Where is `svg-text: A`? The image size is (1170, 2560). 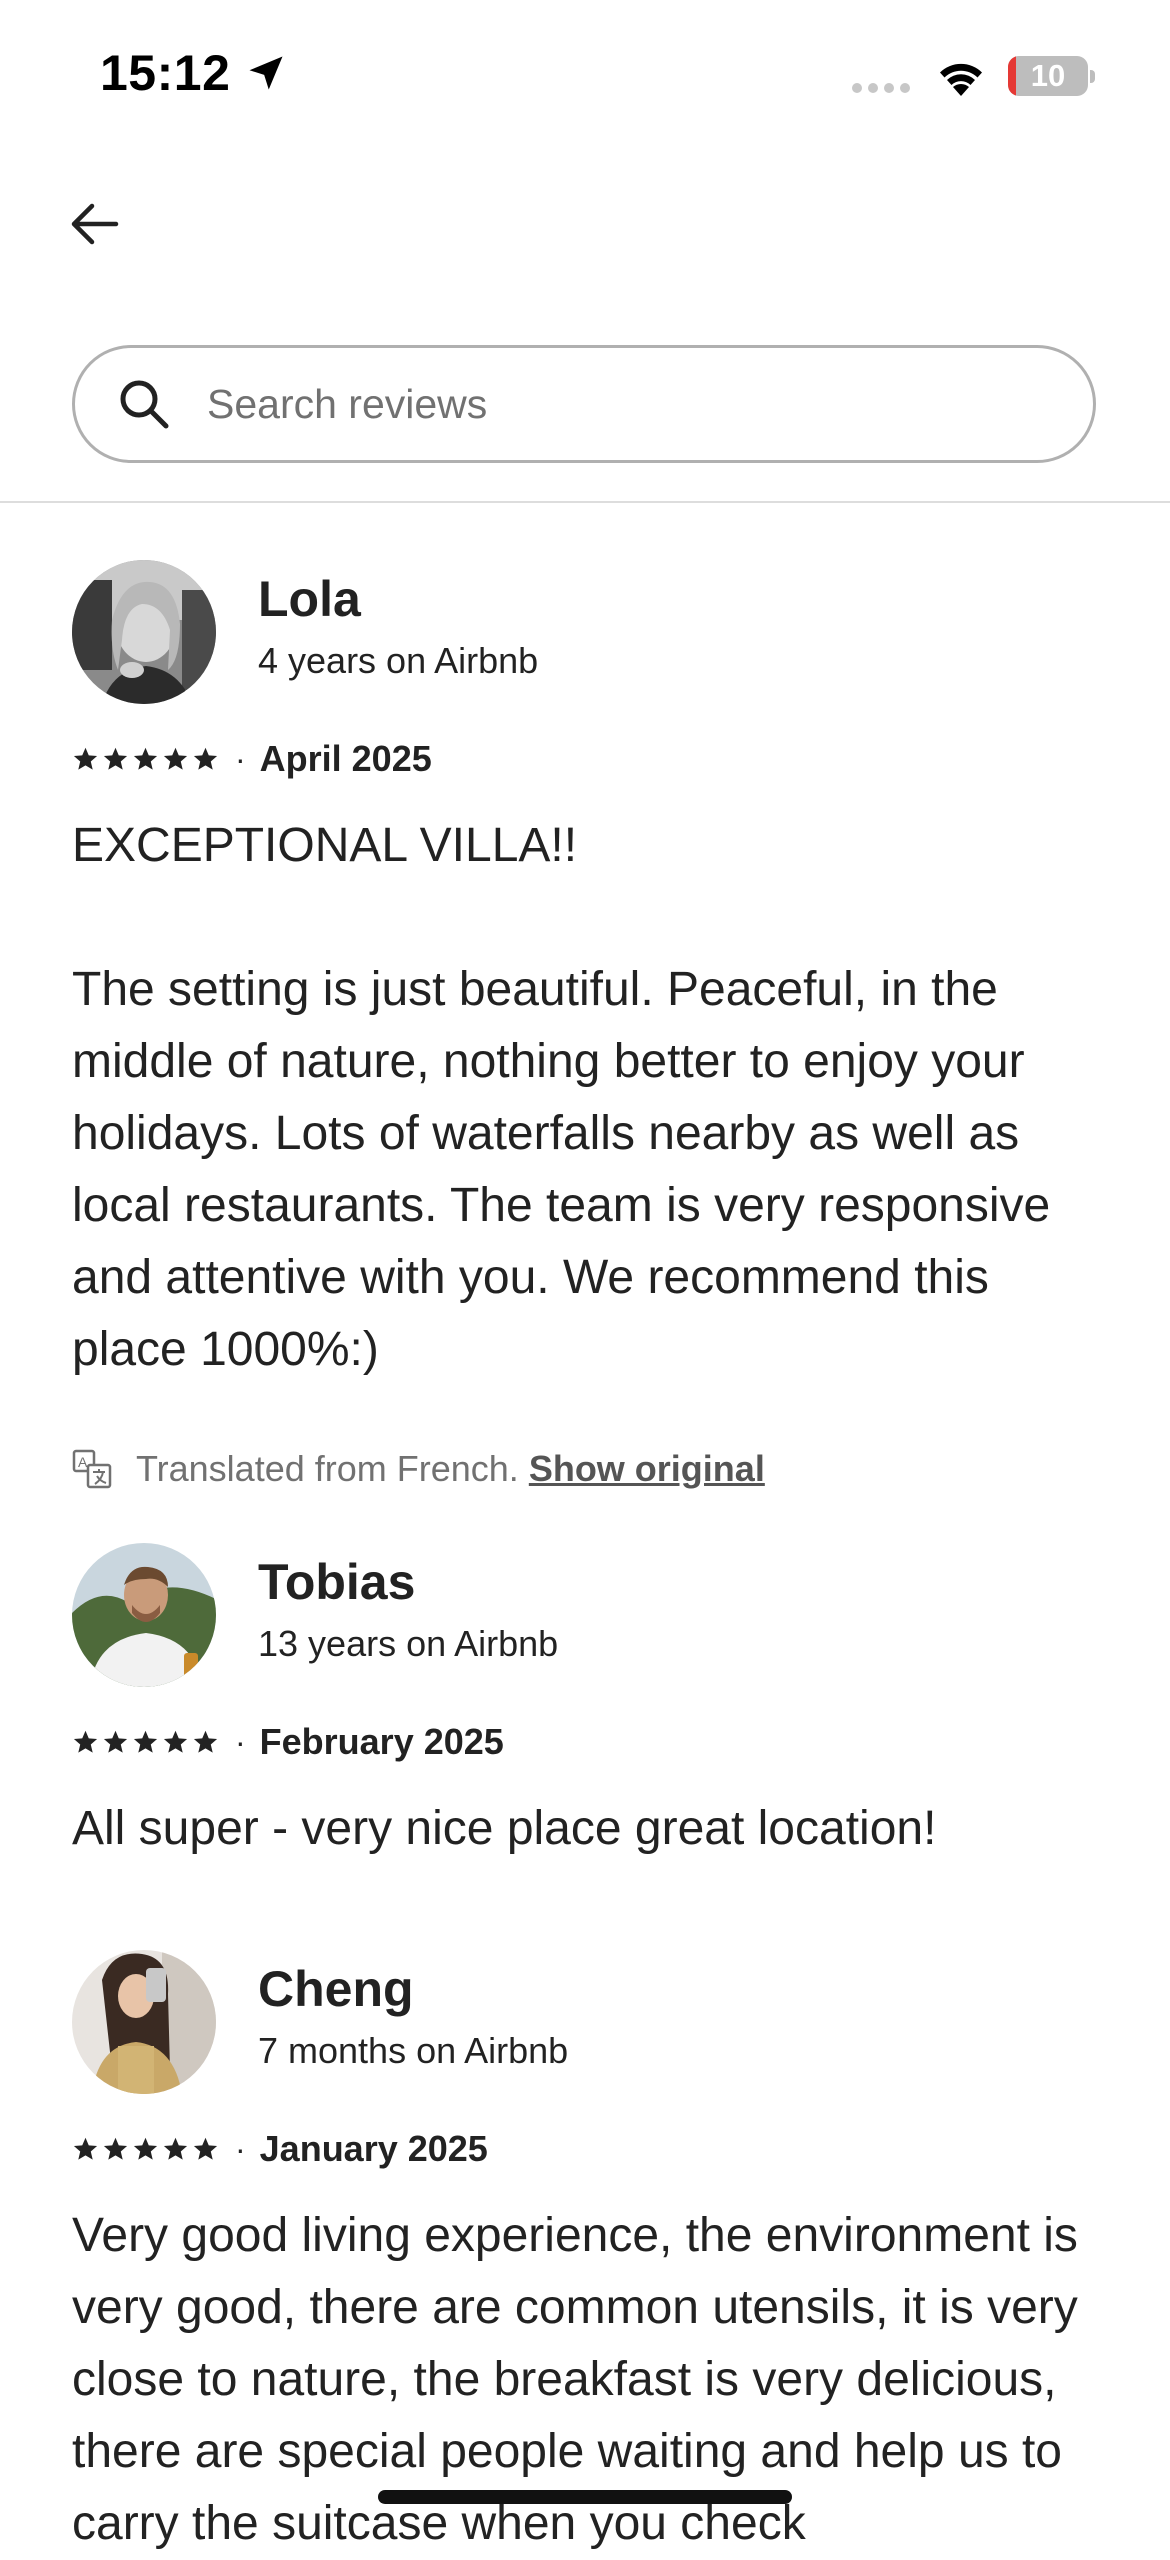
svg-text: A is located at coordinates (83, 1462).